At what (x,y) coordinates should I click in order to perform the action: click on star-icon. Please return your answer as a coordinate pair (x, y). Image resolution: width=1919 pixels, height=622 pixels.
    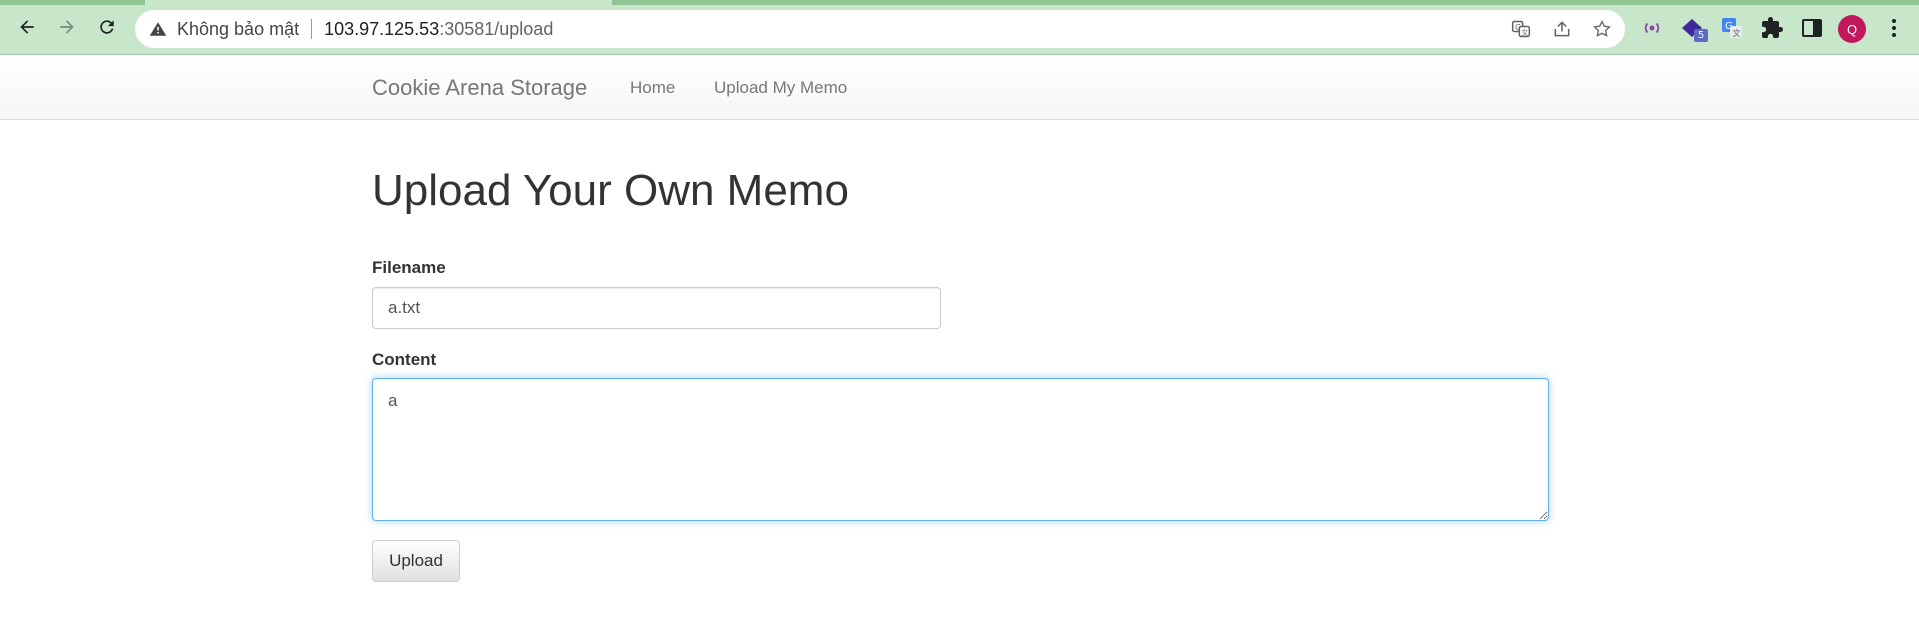
    Looking at the image, I should click on (1602, 29).